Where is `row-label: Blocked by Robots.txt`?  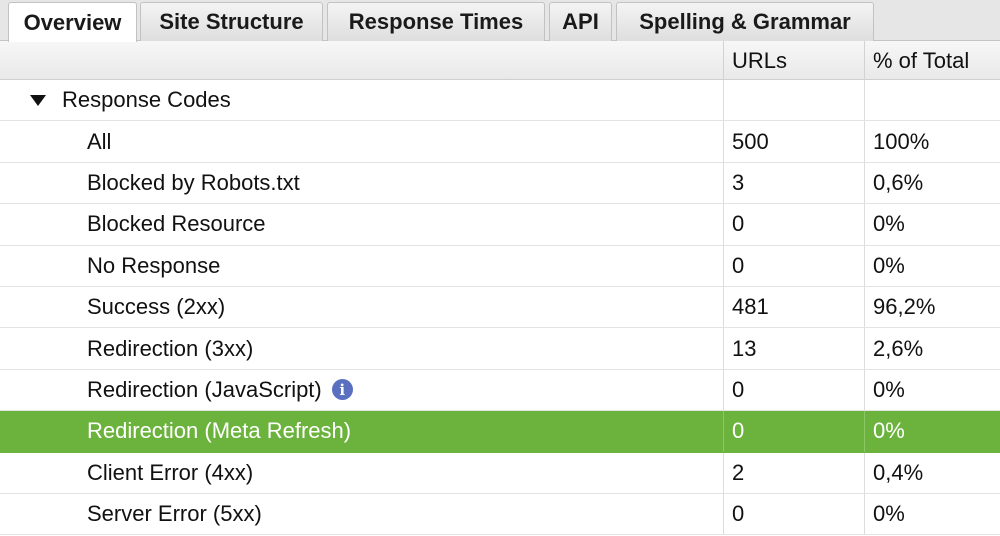 row-label: Blocked by Robots.txt is located at coordinates (193, 182).